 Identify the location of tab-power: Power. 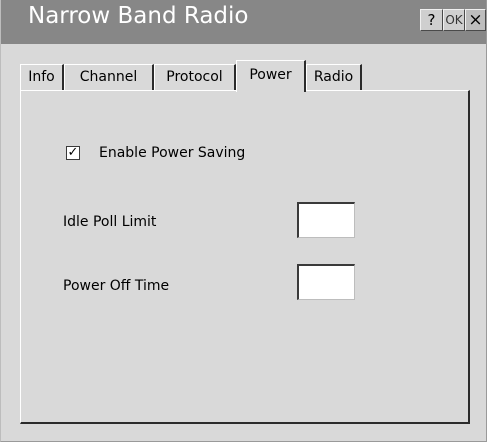
(271, 76).